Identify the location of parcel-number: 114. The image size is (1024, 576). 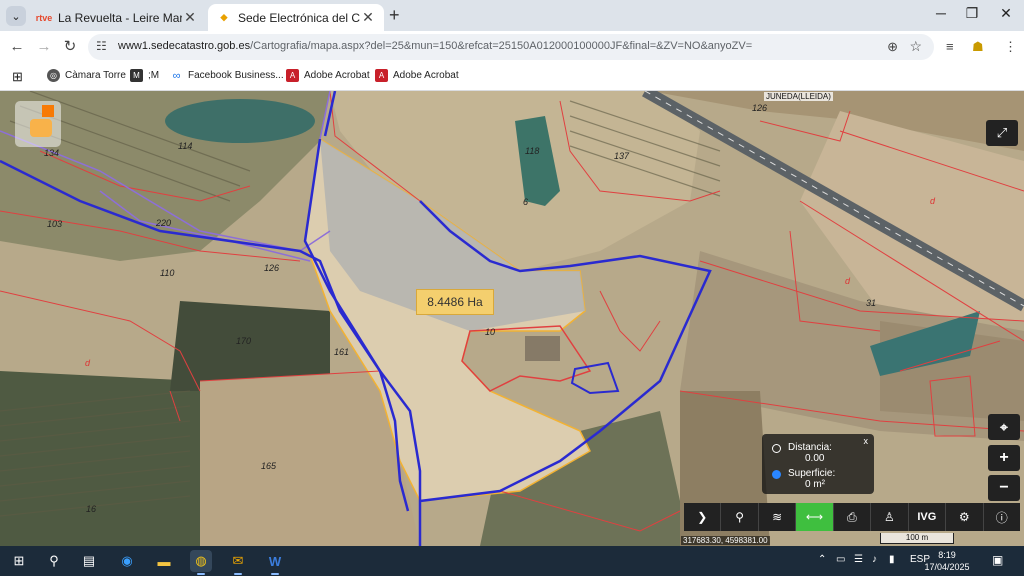
(185, 146).